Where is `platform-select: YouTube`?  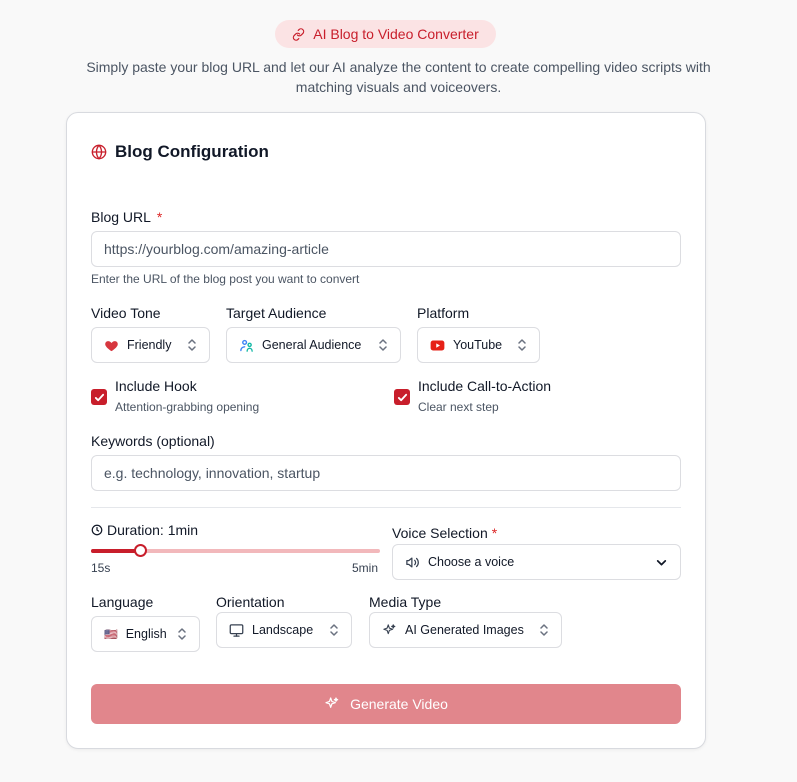
platform-select: YouTube is located at coordinates (478, 345).